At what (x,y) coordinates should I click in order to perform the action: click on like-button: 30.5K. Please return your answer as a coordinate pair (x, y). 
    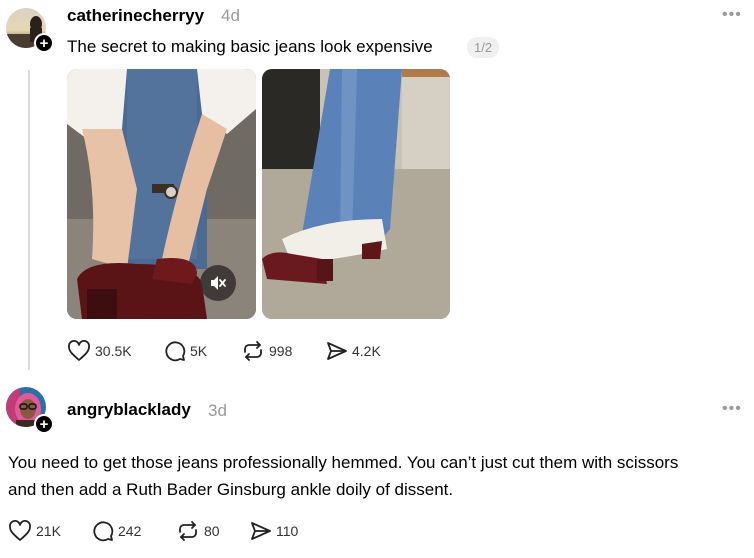
    Looking at the image, I should click on (99, 351).